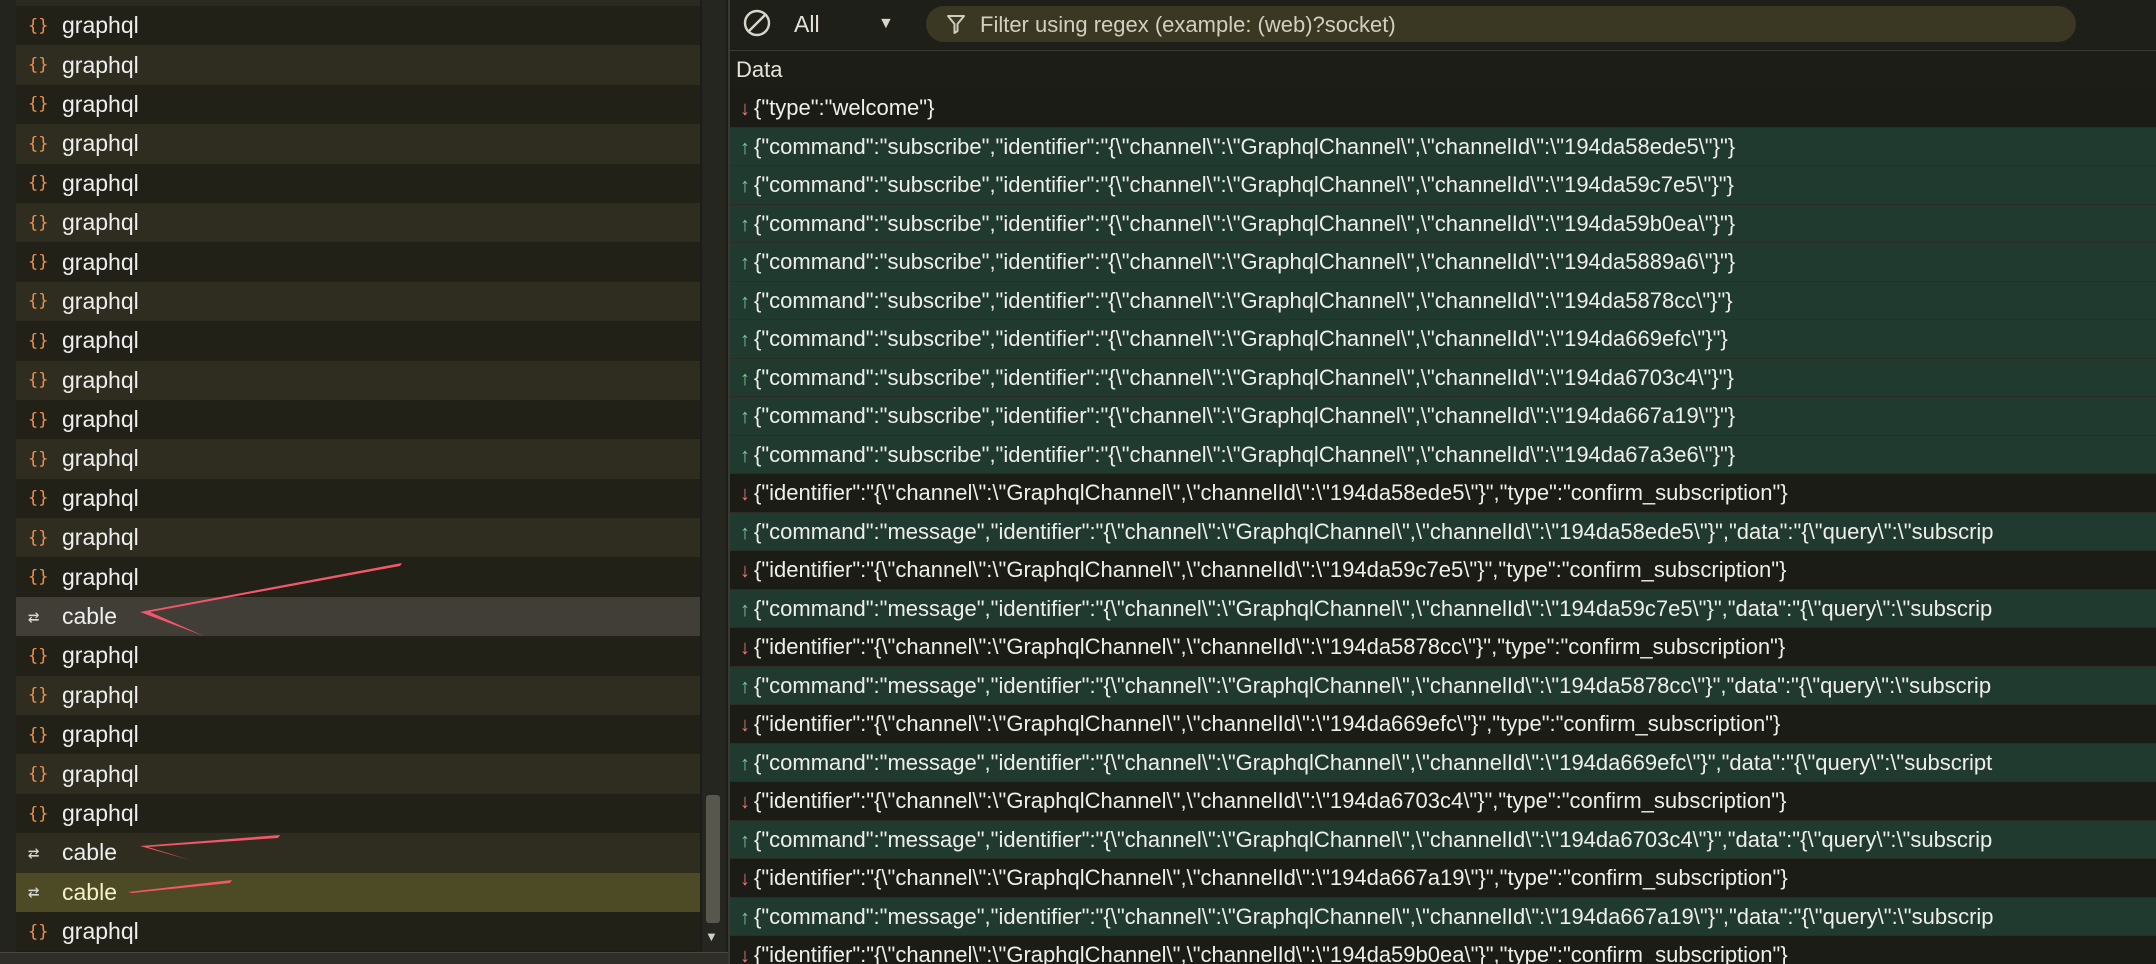  I want to click on clear-messages-icon, so click(757, 23).